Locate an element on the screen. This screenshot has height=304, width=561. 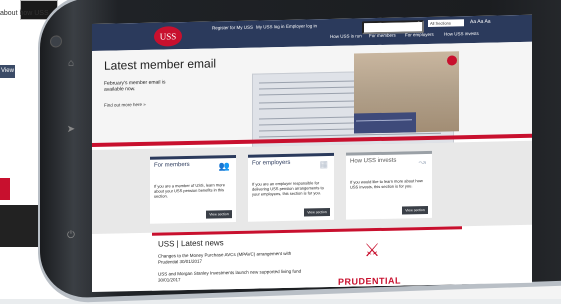
hero-title: Latest member email is located at coordinates (160, 64).